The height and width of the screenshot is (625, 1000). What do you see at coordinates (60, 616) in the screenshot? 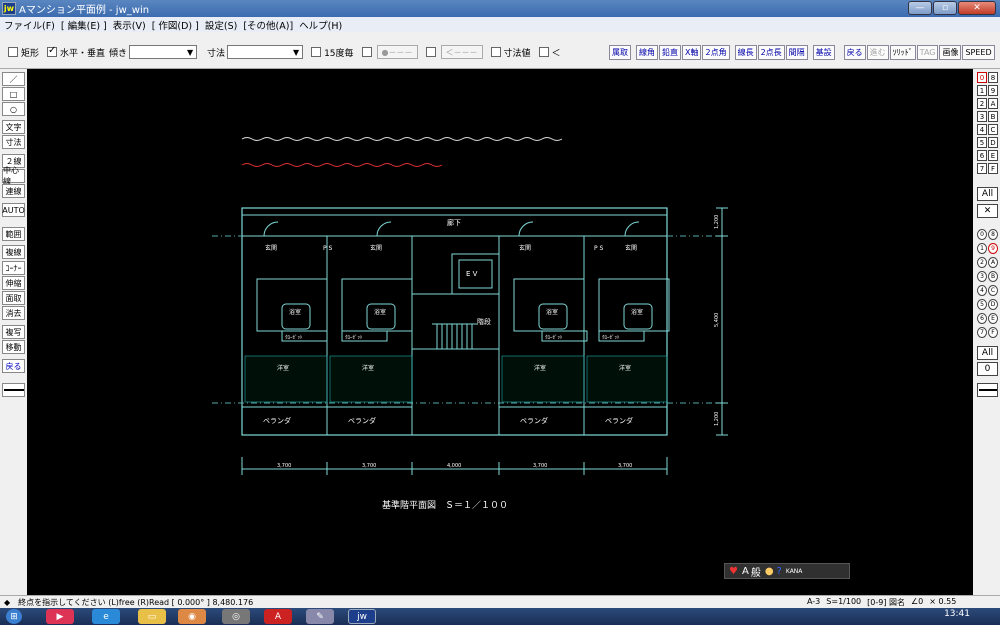
I see `media-player-icon: ▶` at bounding box center [60, 616].